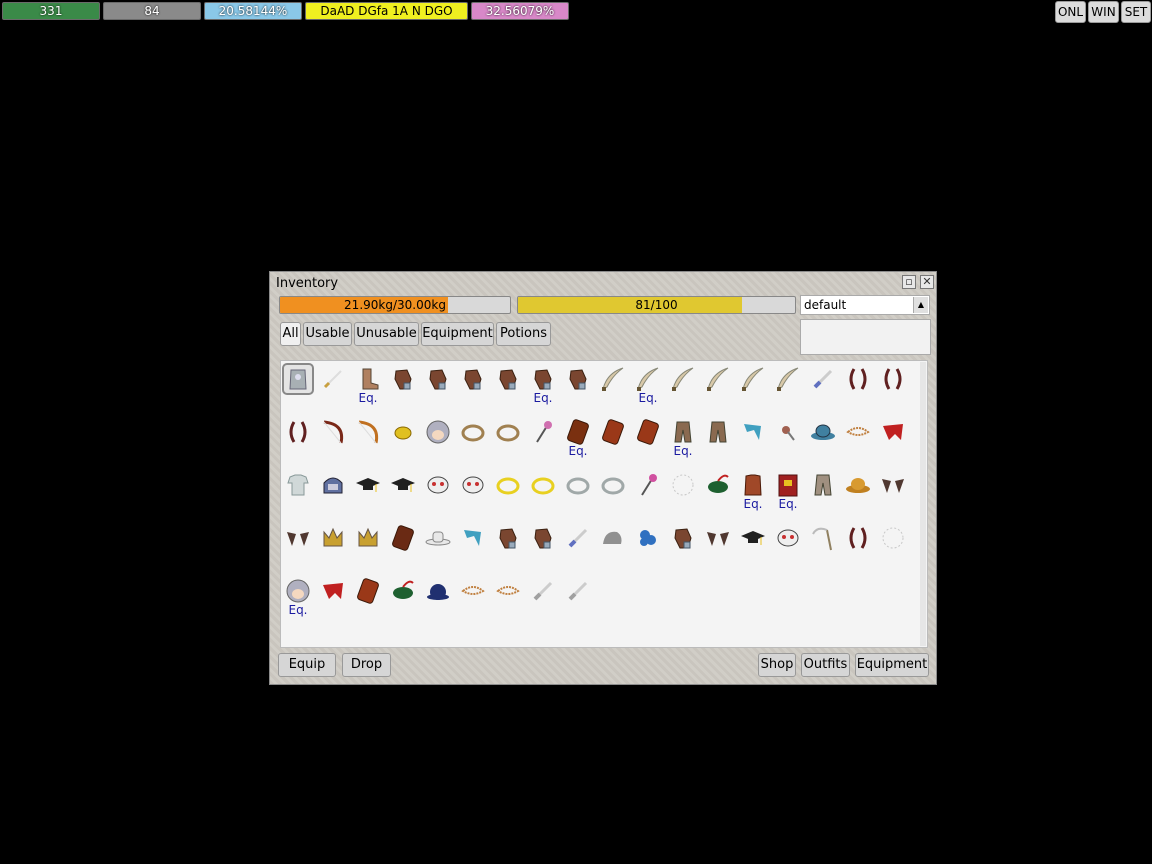  Describe the element at coordinates (457, 334) in the screenshot. I see `tab-equipment: Equipment` at that location.